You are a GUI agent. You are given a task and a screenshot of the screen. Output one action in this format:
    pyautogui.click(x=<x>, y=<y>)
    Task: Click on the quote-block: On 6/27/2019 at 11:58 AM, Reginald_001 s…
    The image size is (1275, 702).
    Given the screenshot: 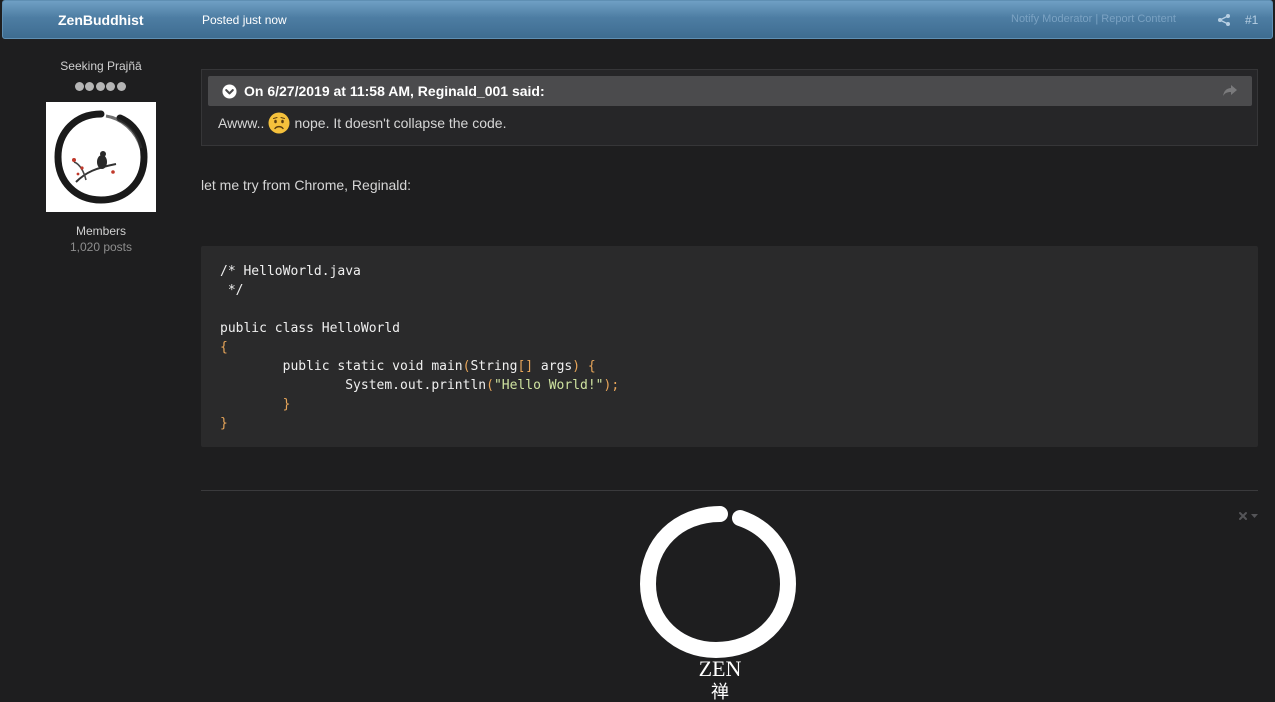 What is the action you would take?
    pyautogui.click(x=729, y=107)
    